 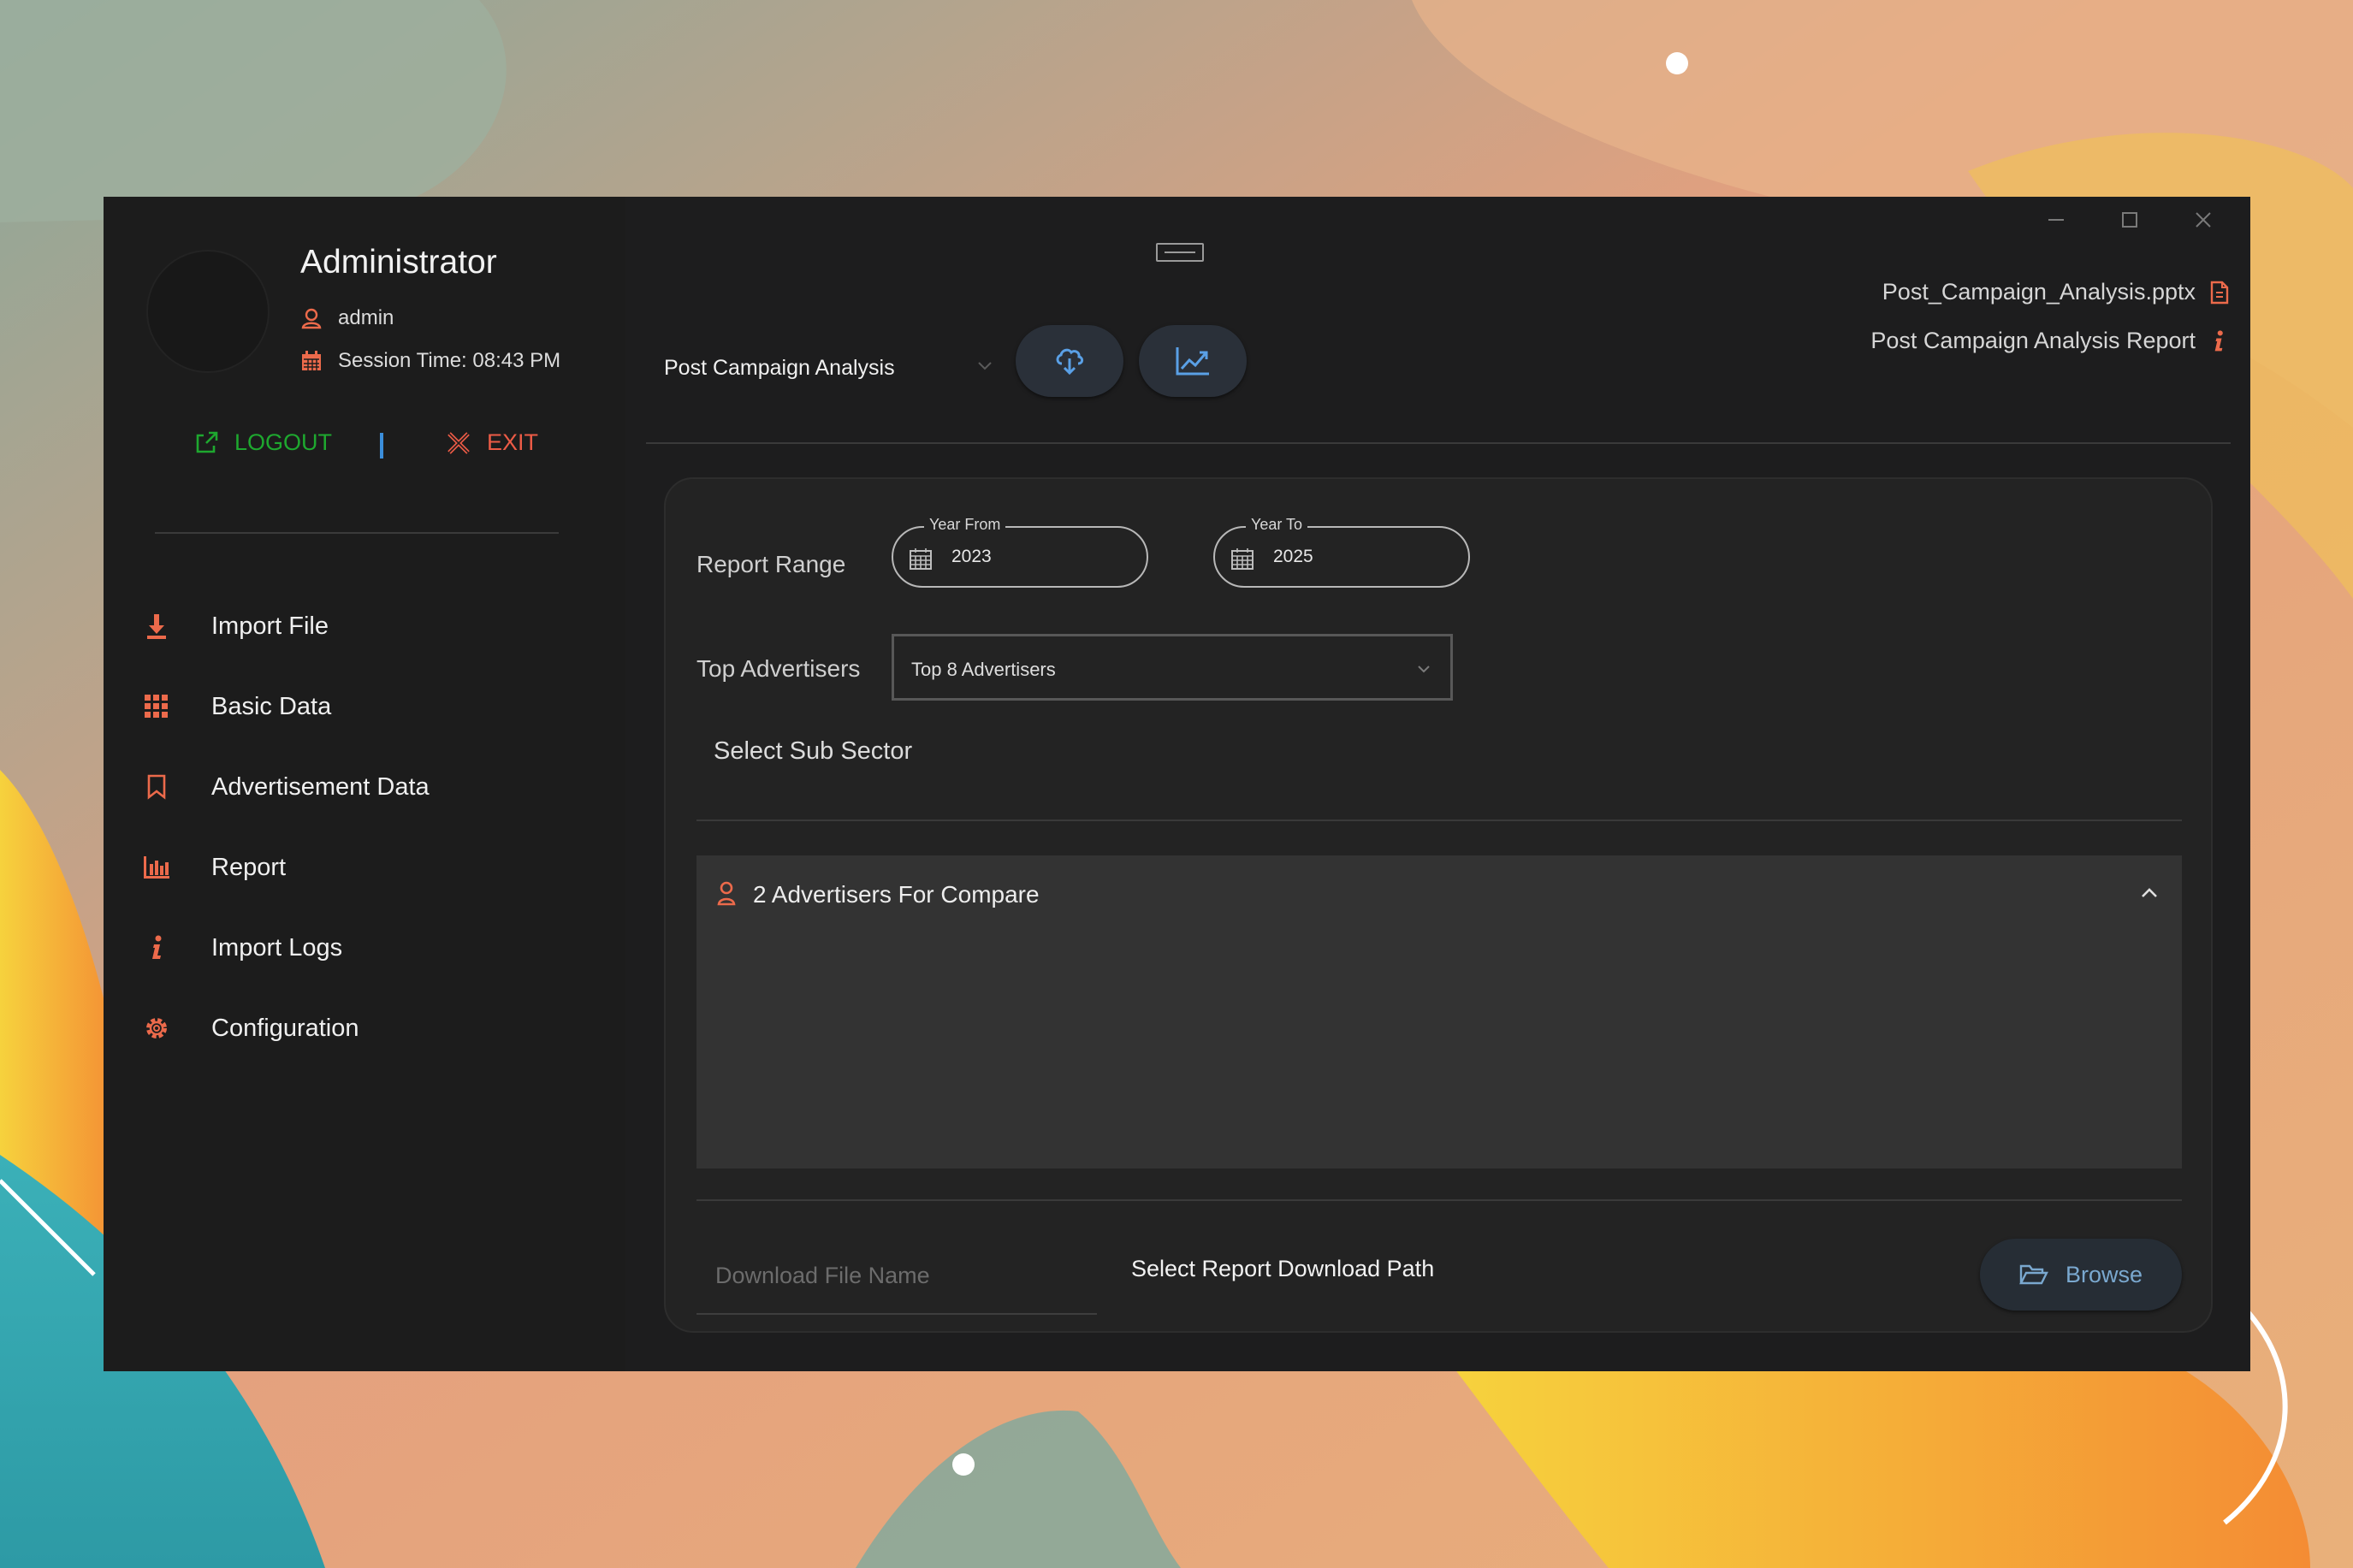 What do you see at coordinates (381, 446) in the screenshot?
I see `separator` at bounding box center [381, 446].